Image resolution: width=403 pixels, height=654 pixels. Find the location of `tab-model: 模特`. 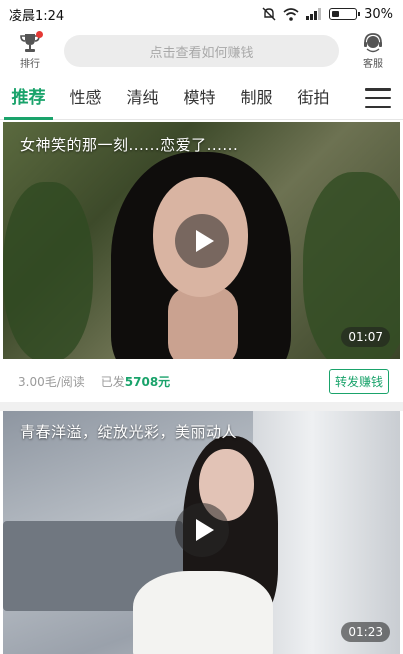

tab-model: 模特 is located at coordinates (199, 98).